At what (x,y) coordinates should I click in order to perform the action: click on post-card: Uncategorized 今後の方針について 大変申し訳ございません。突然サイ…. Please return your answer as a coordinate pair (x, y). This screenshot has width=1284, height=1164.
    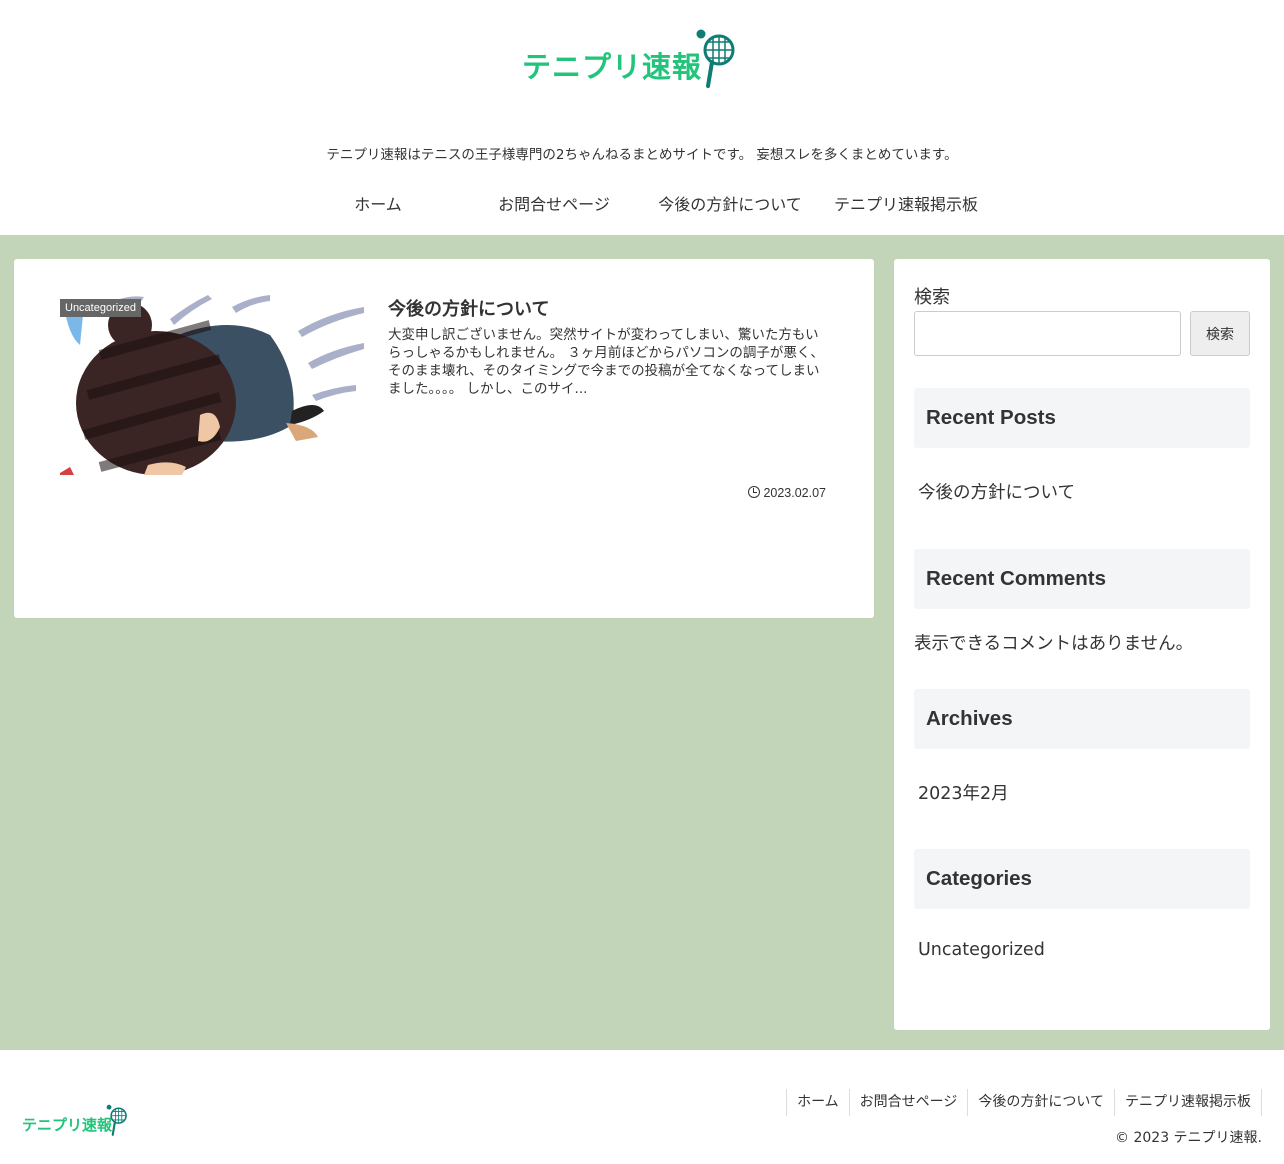
    Looking at the image, I should click on (443, 405).